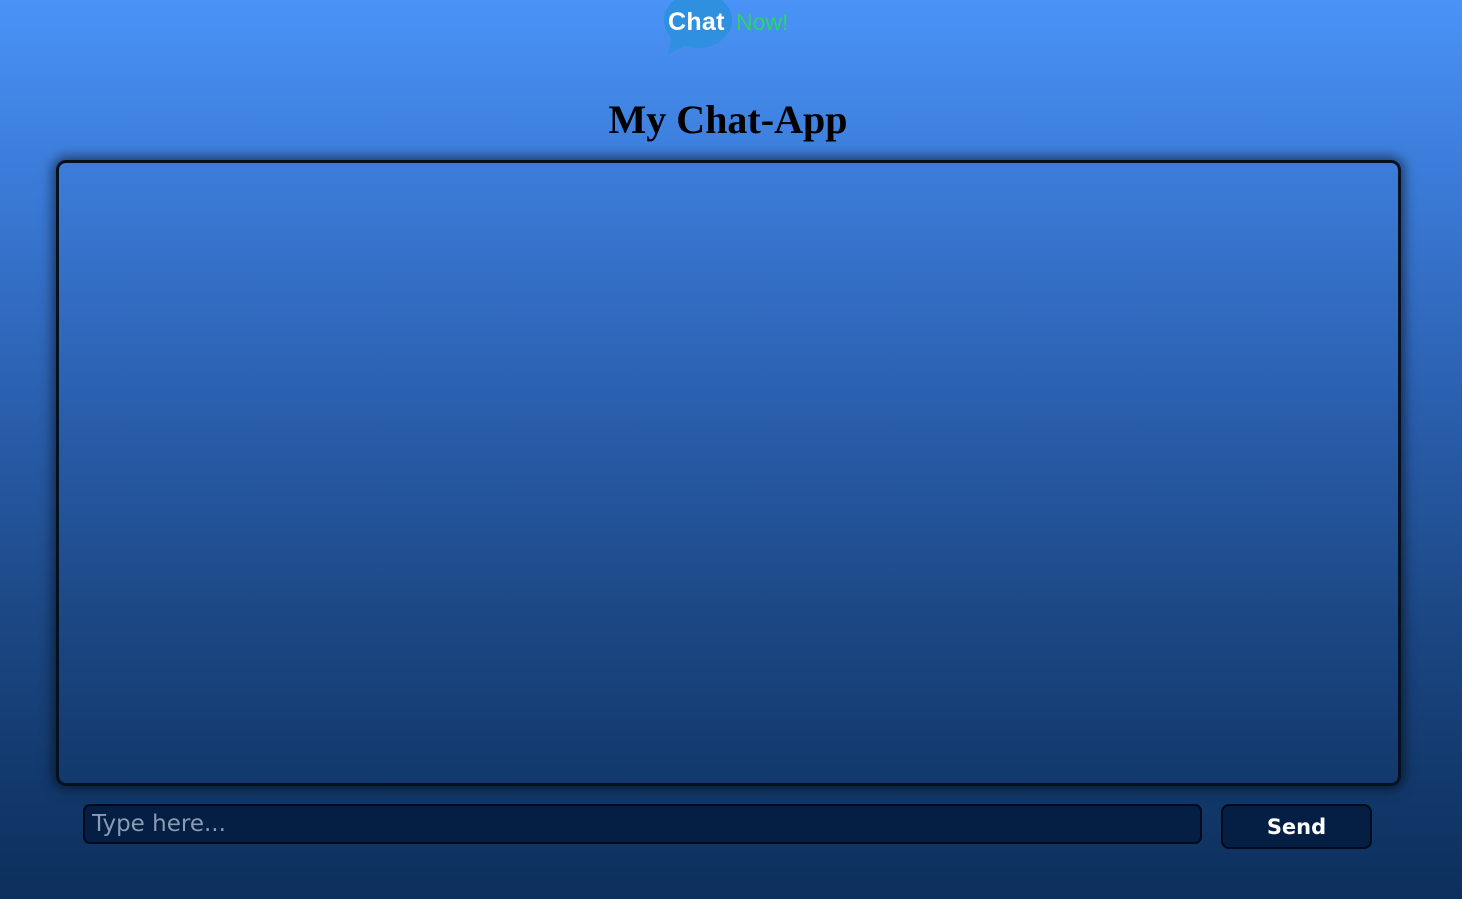  What do you see at coordinates (728, 119) in the screenshot?
I see `page-title: My Chat-App` at bounding box center [728, 119].